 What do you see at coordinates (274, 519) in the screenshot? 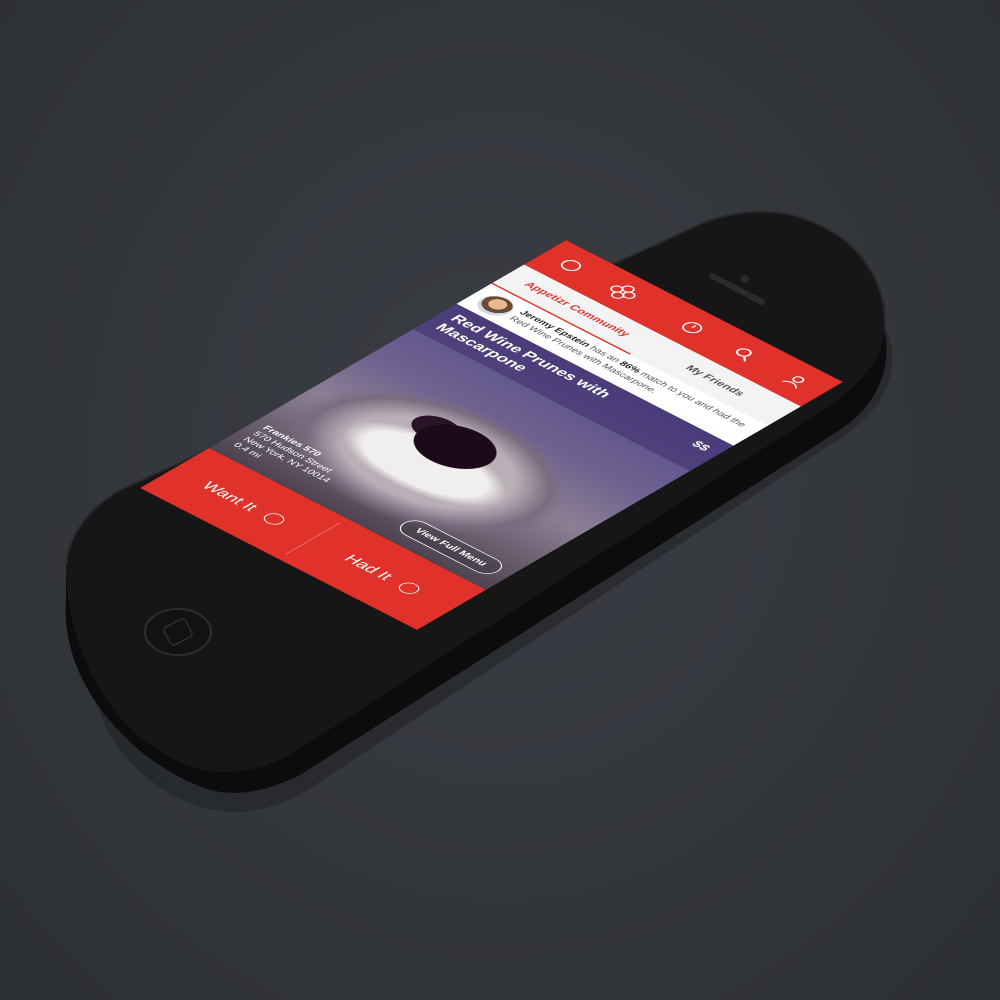
I see `want-it-check-icon` at bounding box center [274, 519].